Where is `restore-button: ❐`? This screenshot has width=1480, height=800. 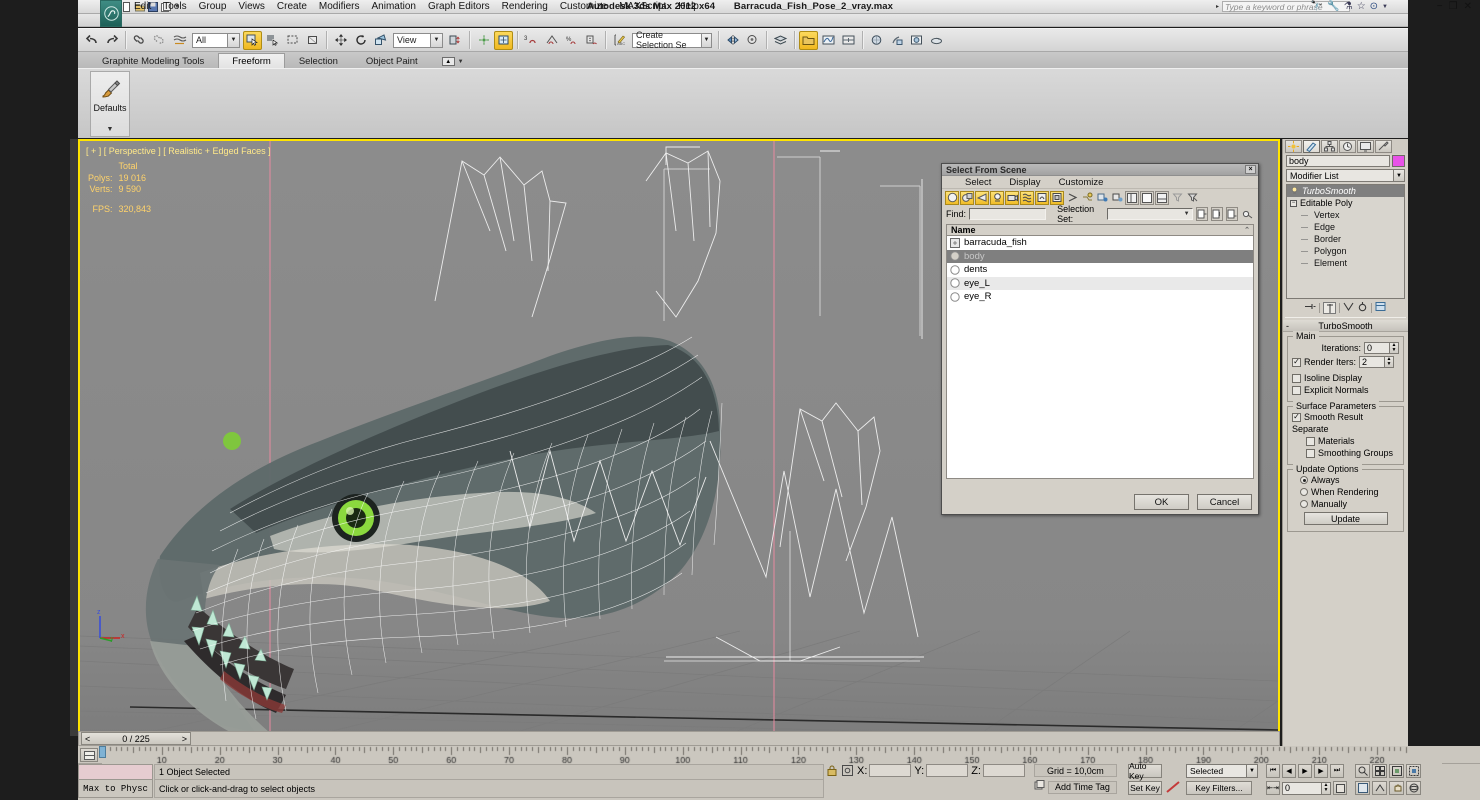
restore-button: ❐ is located at coordinates (1453, 6).